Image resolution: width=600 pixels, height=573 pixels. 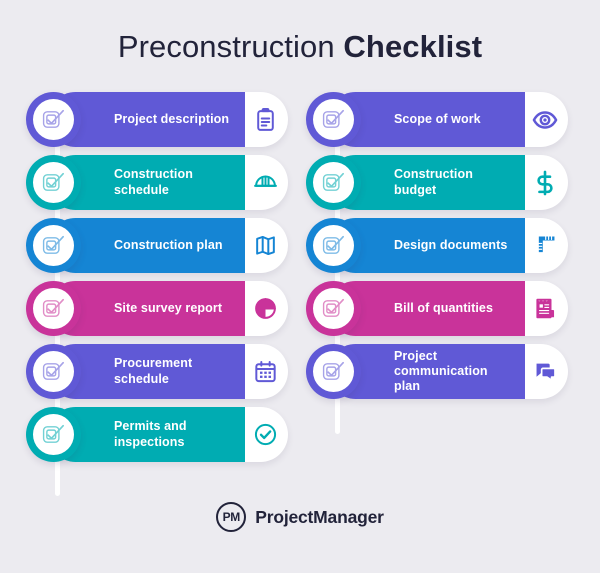 I want to click on checklist-row: Bill of quantities, so click(x=437, y=308).